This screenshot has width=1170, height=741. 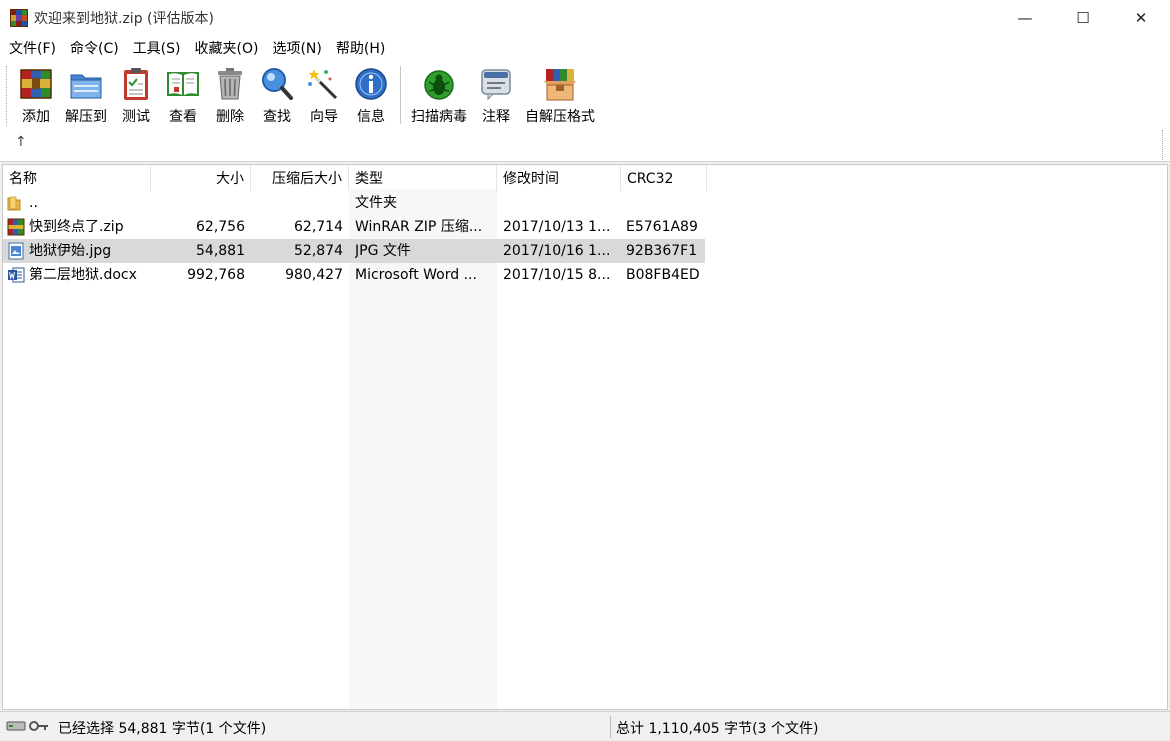 I want to click on add-button-label: 添加, so click(x=36, y=117).